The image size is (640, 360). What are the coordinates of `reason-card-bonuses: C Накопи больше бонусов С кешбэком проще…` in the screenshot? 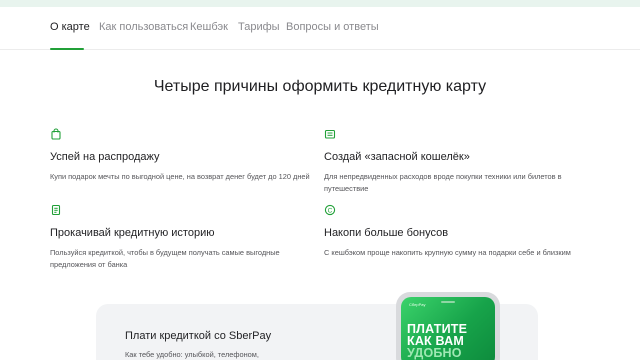 It's located at (459, 231).